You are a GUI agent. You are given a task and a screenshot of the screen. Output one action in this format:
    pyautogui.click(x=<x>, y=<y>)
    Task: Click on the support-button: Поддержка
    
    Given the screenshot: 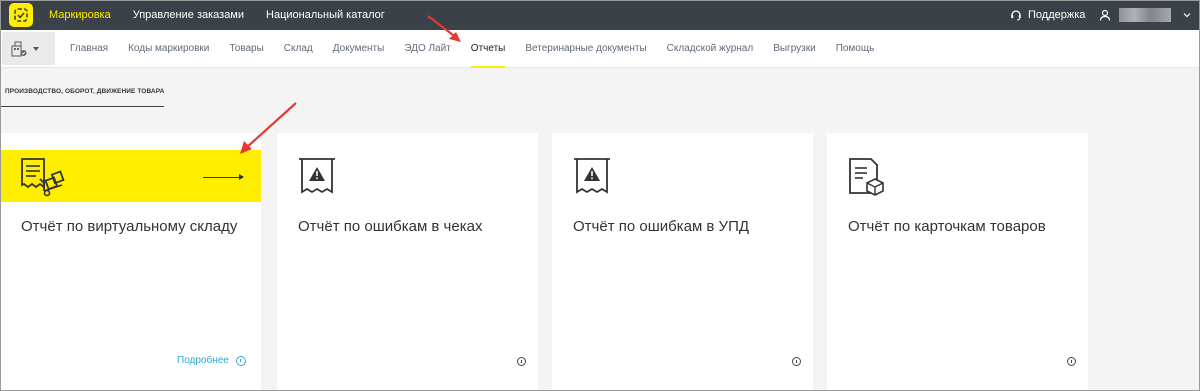 What is the action you would take?
    pyautogui.click(x=1047, y=15)
    